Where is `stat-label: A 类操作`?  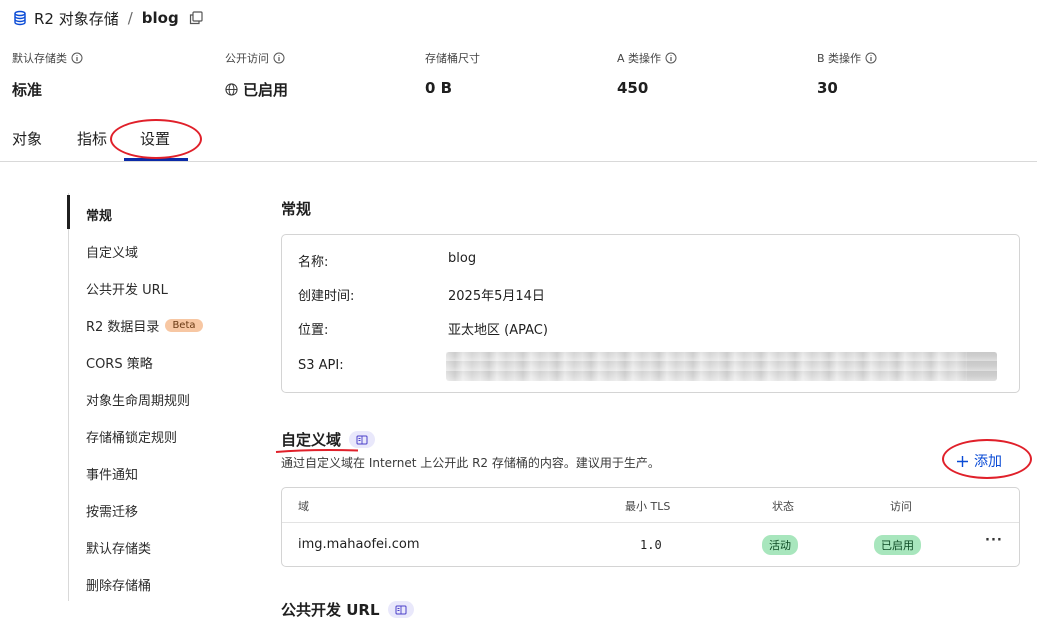 stat-label: A 类操作 is located at coordinates (639, 58).